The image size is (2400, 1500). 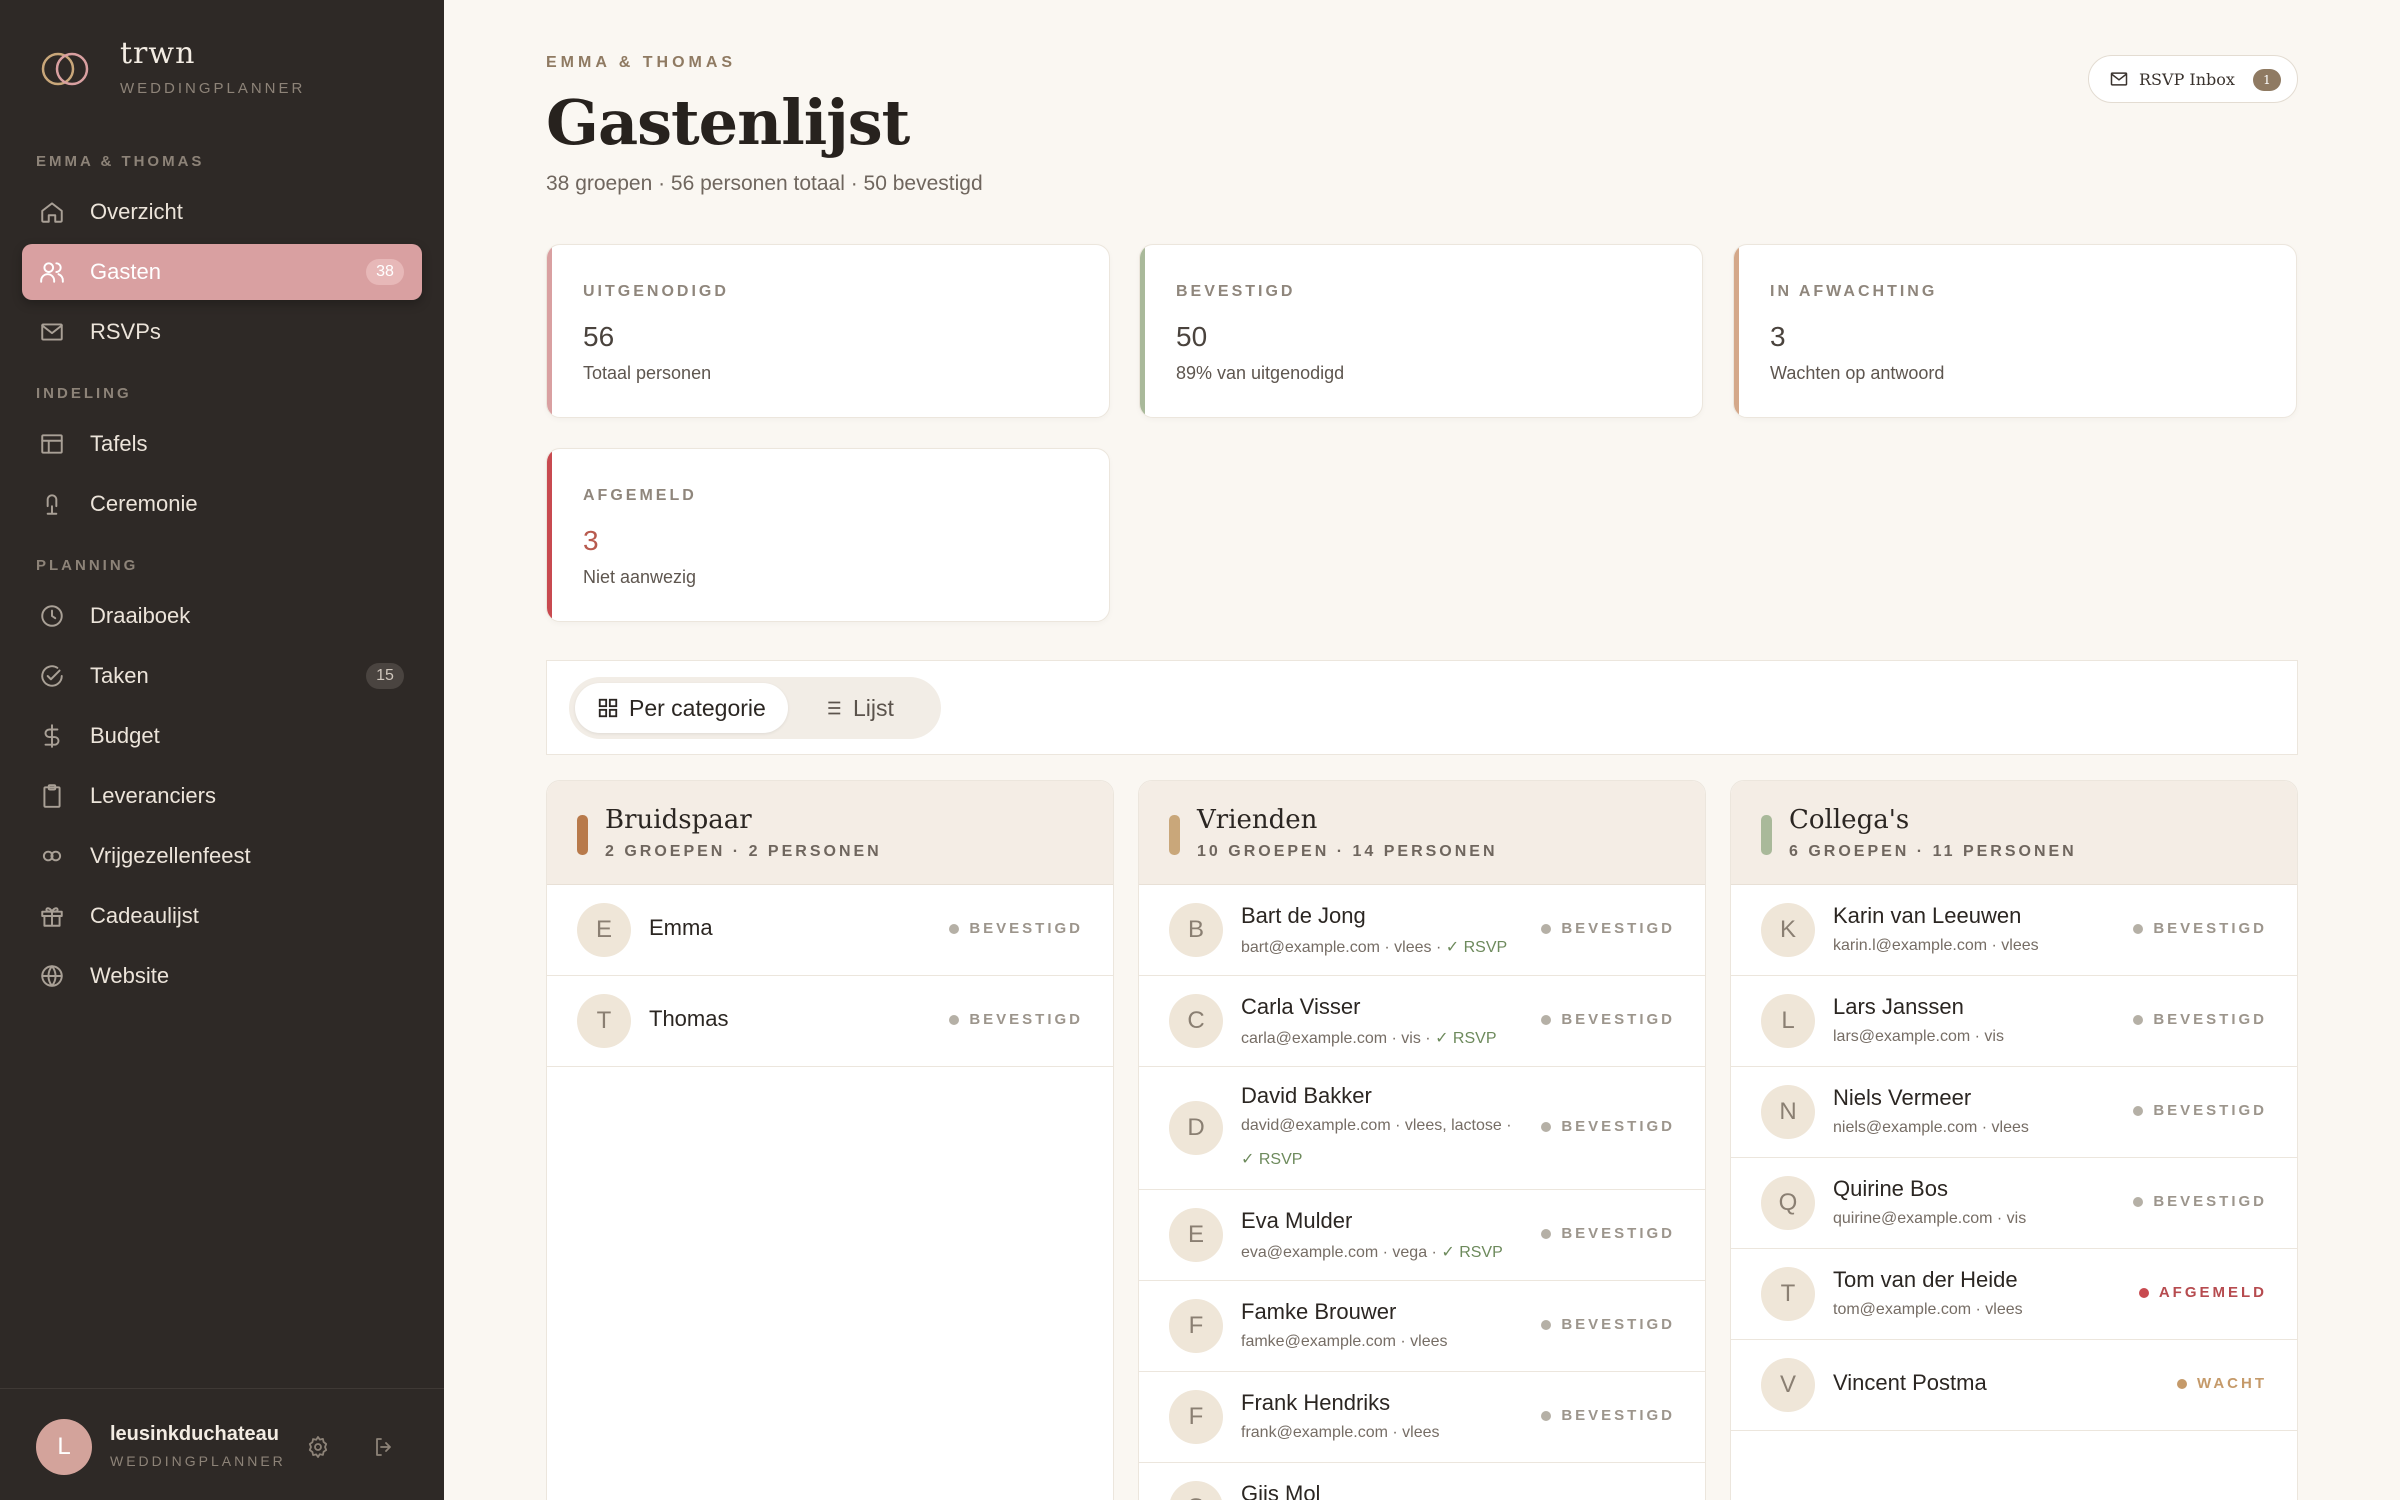 What do you see at coordinates (52, 504) in the screenshot?
I see `arch-icon` at bounding box center [52, 504].